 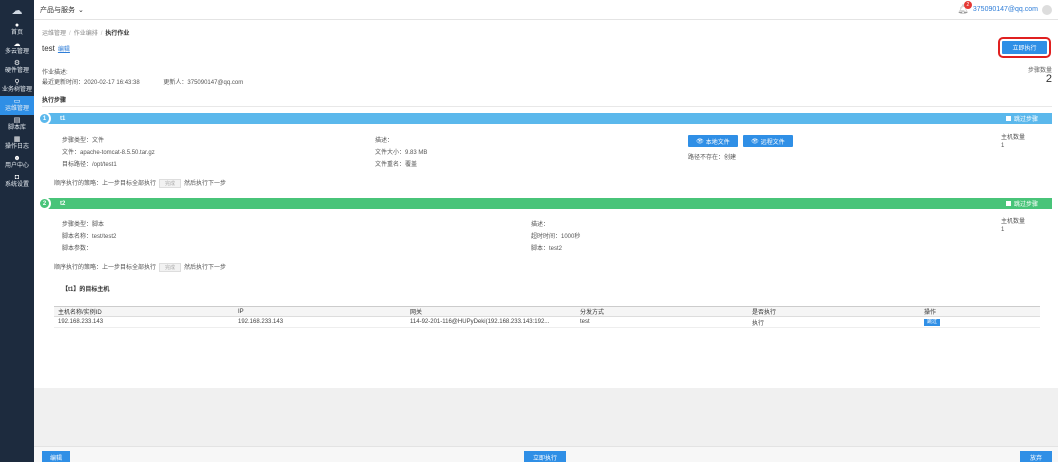 I want to click on sidebar-item-label: 操作日志, so click(x=16, y=147).